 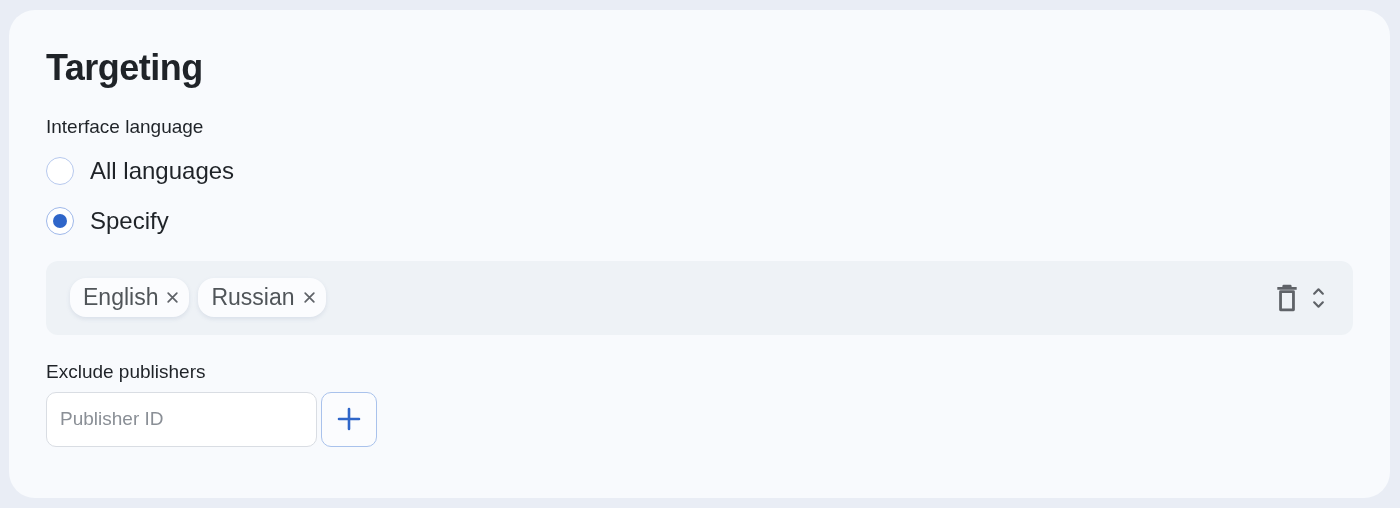 I want to click on tag-label: Russian, so click(x=253, y=298).